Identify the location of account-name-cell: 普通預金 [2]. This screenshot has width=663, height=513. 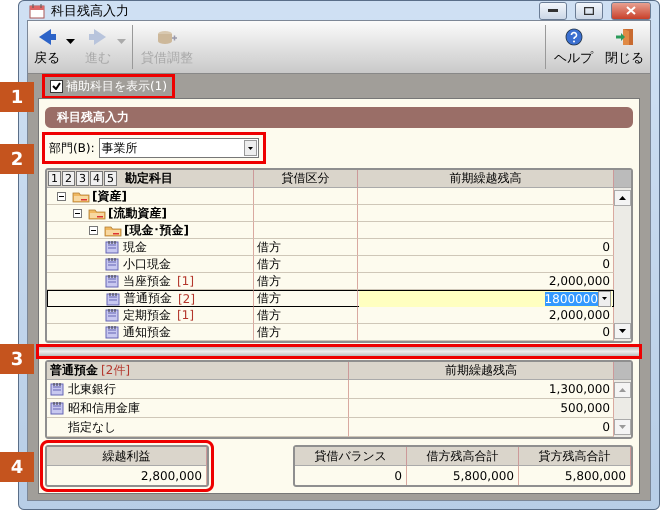
(150, 298).